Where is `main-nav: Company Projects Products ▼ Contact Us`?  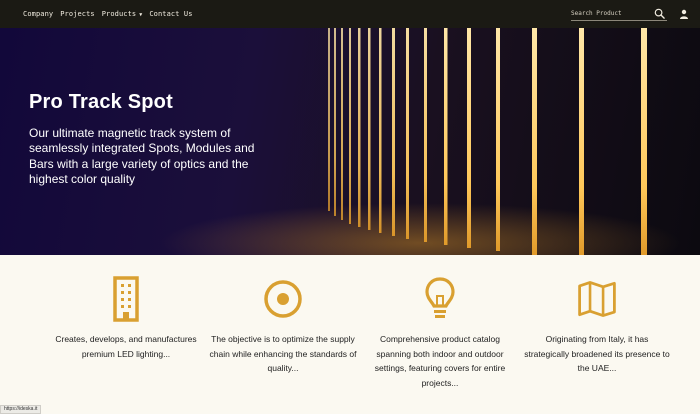 main-nav: Company Projects Products ▼ Contact Us is located at coordinates (108, 14).